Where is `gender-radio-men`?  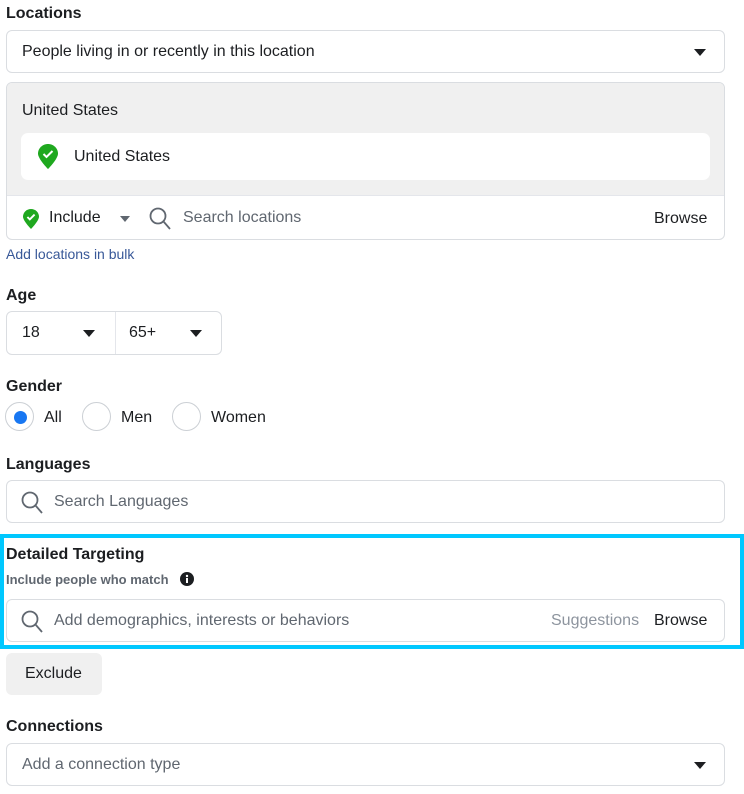 gender-radio-men is located at coordinates (96, 416).